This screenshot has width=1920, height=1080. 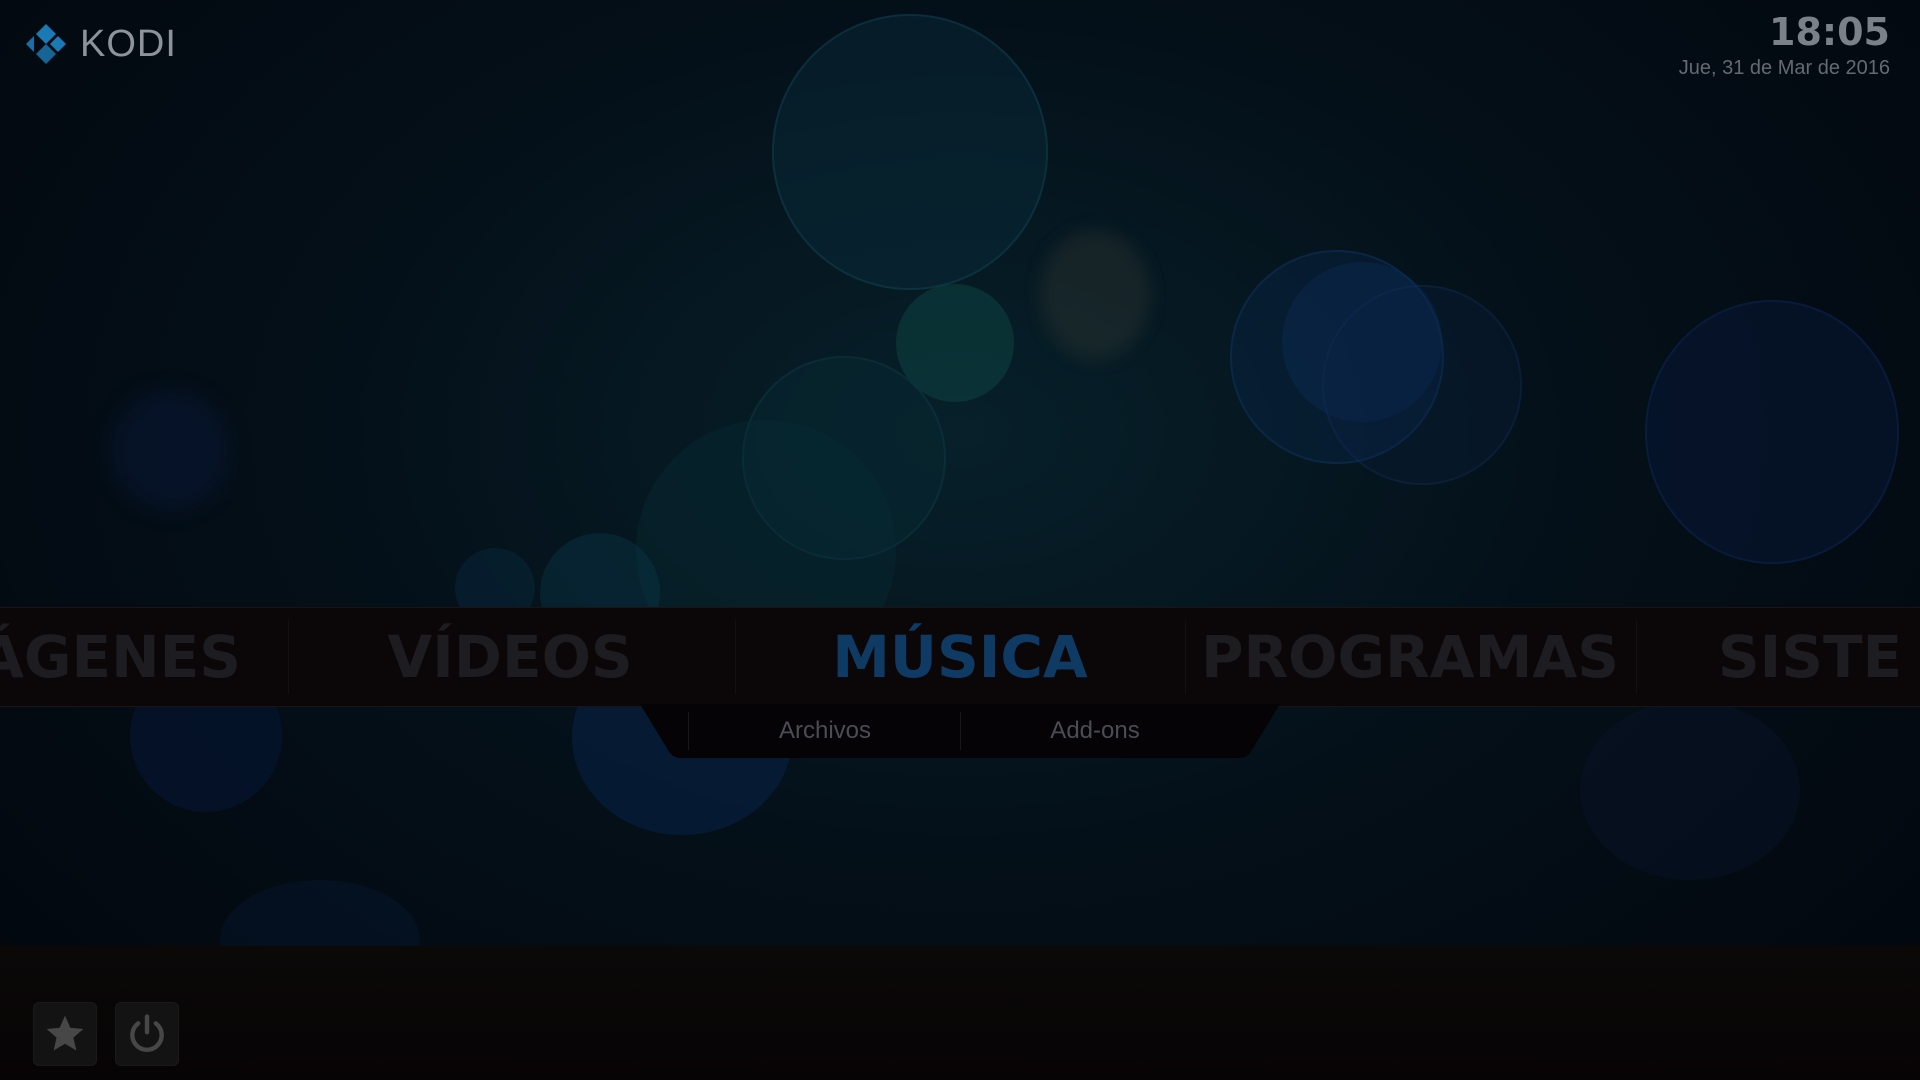 I want to click on star-icon, so click(x=65, y=1033).